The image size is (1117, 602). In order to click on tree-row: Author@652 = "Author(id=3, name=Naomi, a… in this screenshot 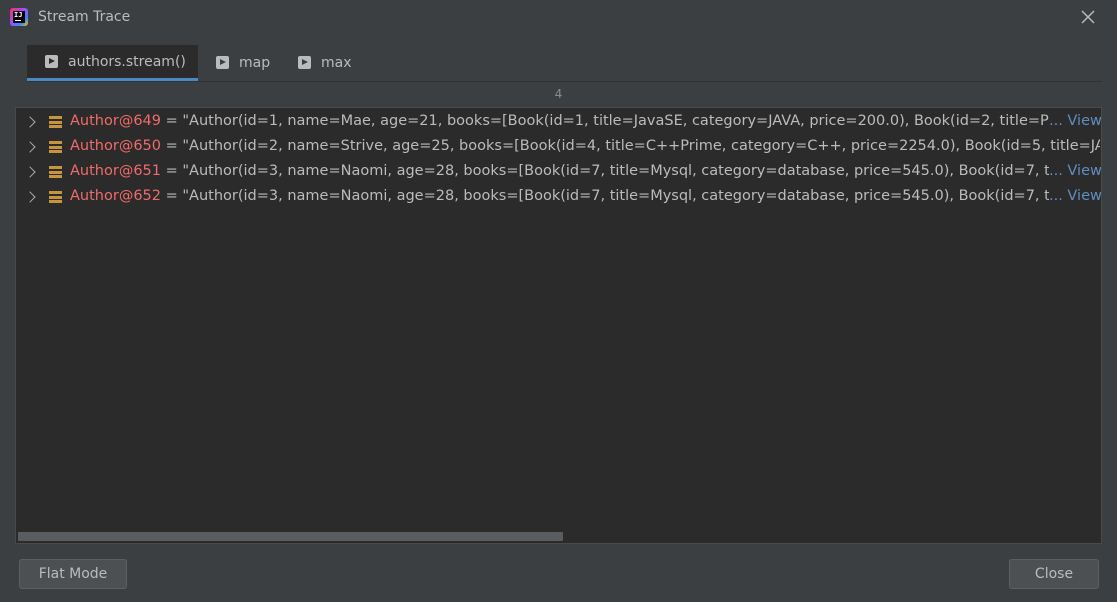, I will do `click(558, 198)`.